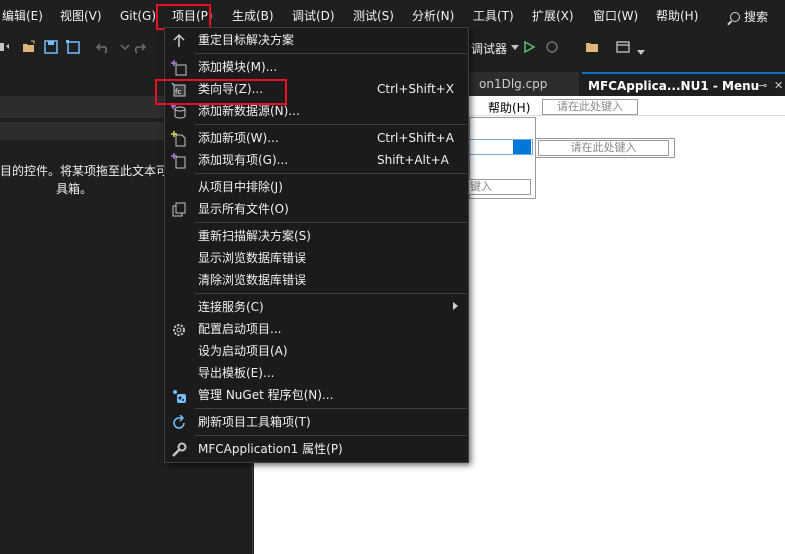  What do you see at coordinates (73, 47) in the screenshot?
I see `save-all-icon` at bounding box center [73, 47].